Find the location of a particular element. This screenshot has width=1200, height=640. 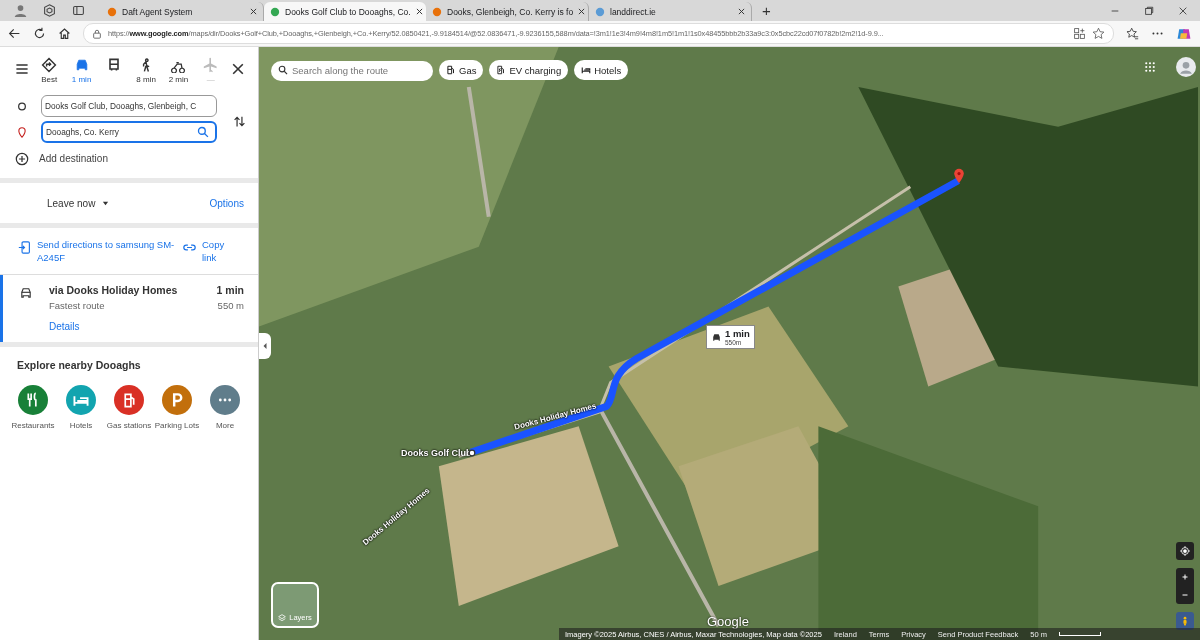

tab-title: Dooks Golf Club to Dooaghs, Co. is located at coordinates (348, 11).